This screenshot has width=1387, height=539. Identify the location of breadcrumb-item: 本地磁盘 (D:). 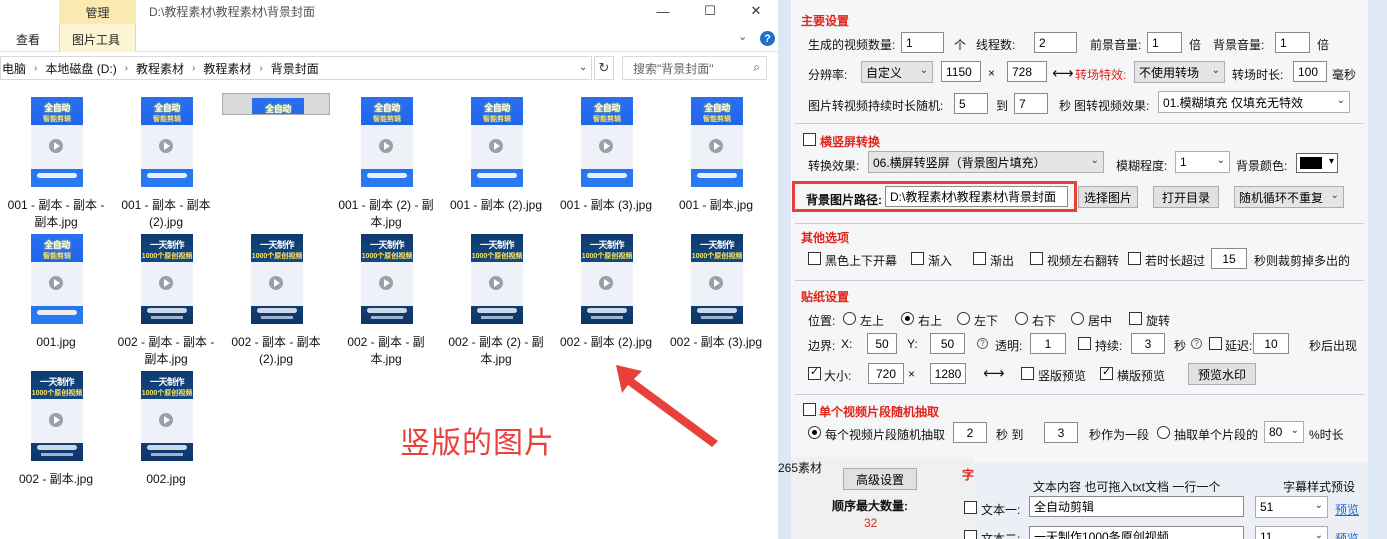
(80, 68).